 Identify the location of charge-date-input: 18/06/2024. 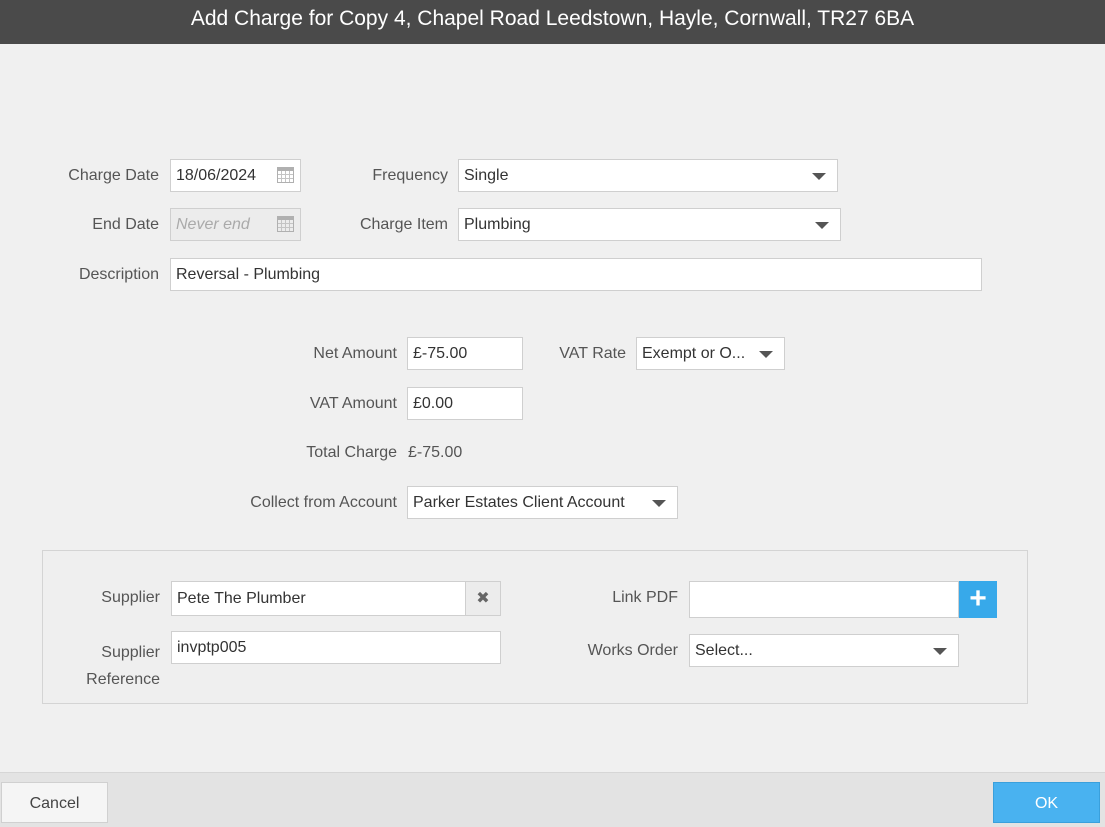
(235, 175).